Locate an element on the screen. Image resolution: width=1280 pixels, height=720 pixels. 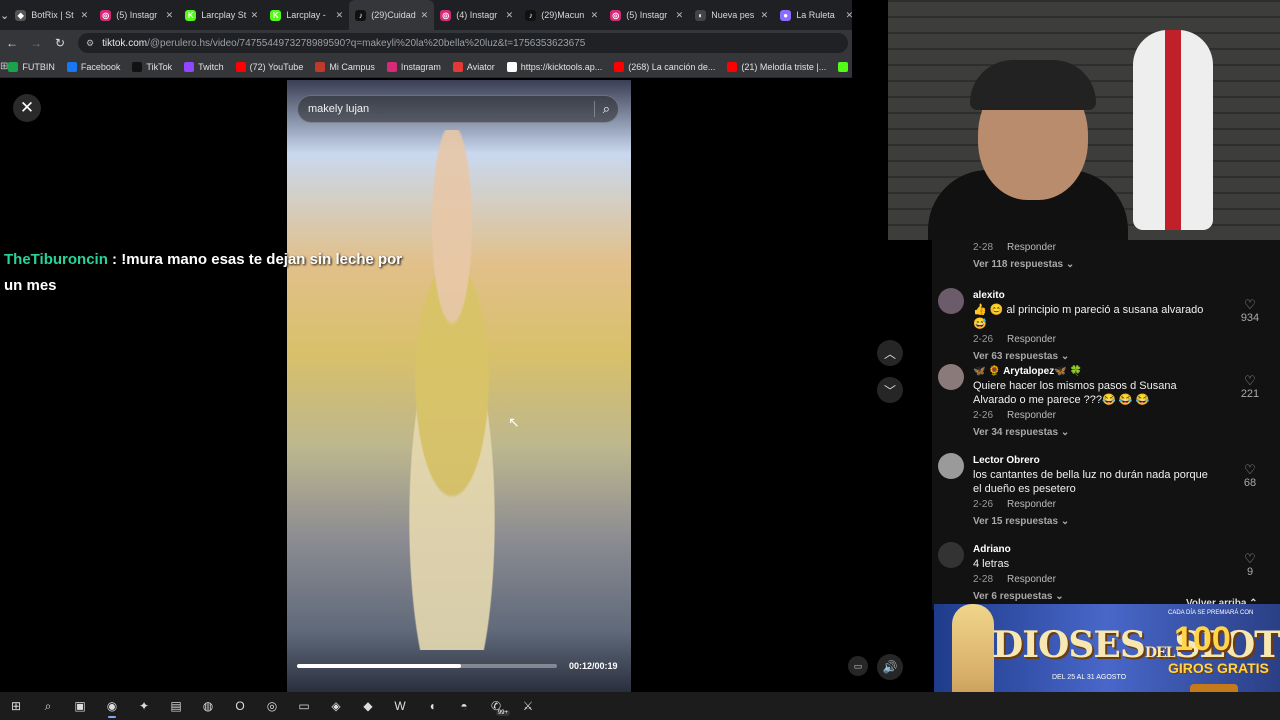
bookmark-favicon-icon is located at coordinates (511, 66).